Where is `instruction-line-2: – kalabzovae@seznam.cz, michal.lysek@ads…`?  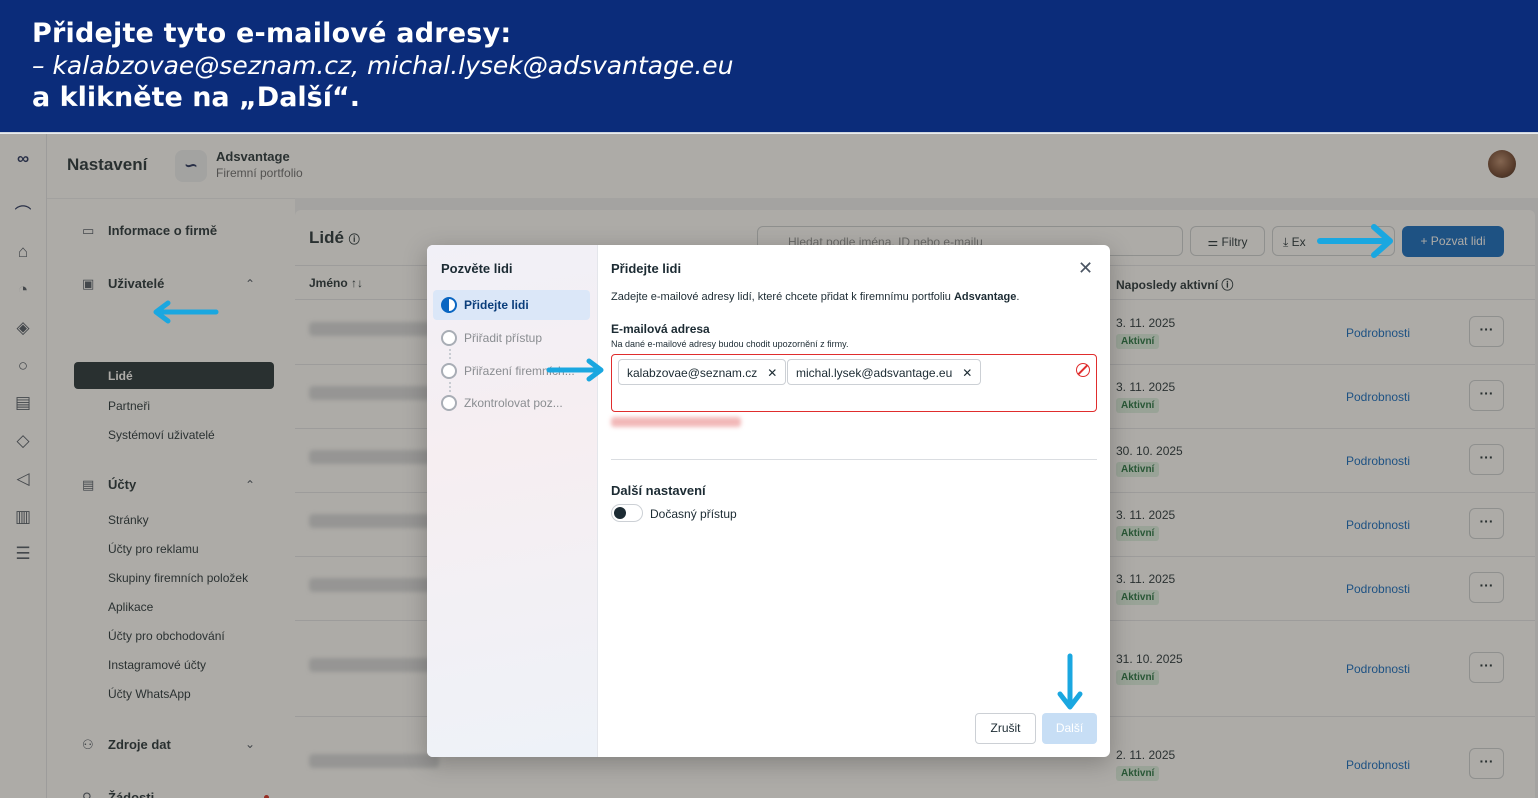 instruction-line-2: – kalabzovae@seznam.cz, michal.lysek@ads… is located at coordinates (383, 65).